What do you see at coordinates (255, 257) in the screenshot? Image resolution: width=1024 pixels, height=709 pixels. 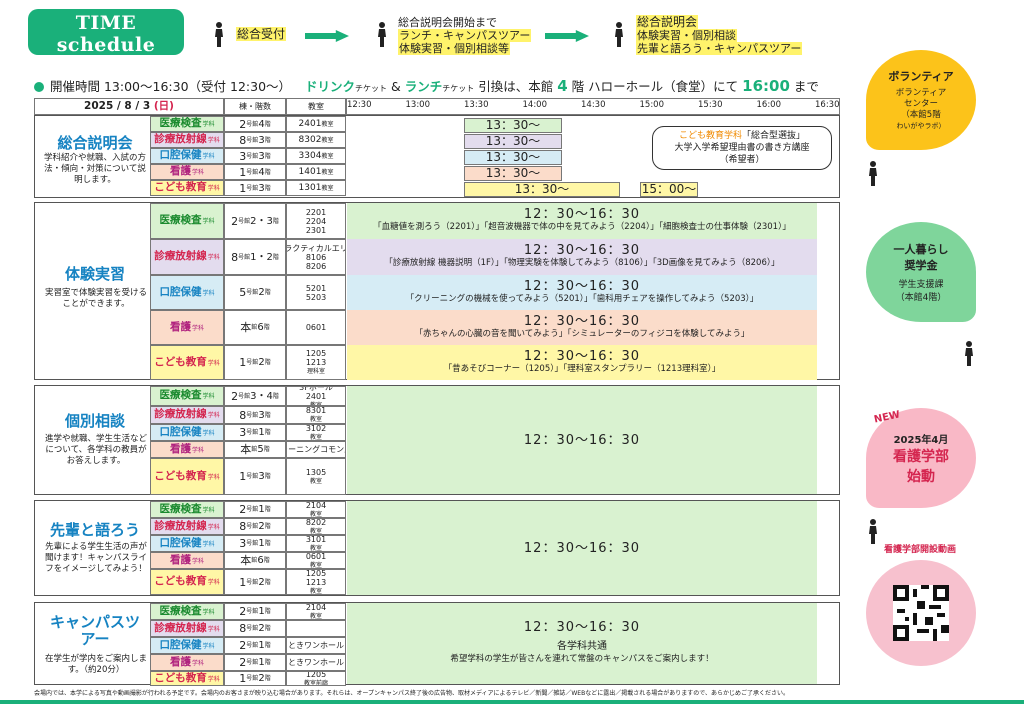 I see `bldg-cell: 8 号館 1・2 階` at bounding box center [255, 257].